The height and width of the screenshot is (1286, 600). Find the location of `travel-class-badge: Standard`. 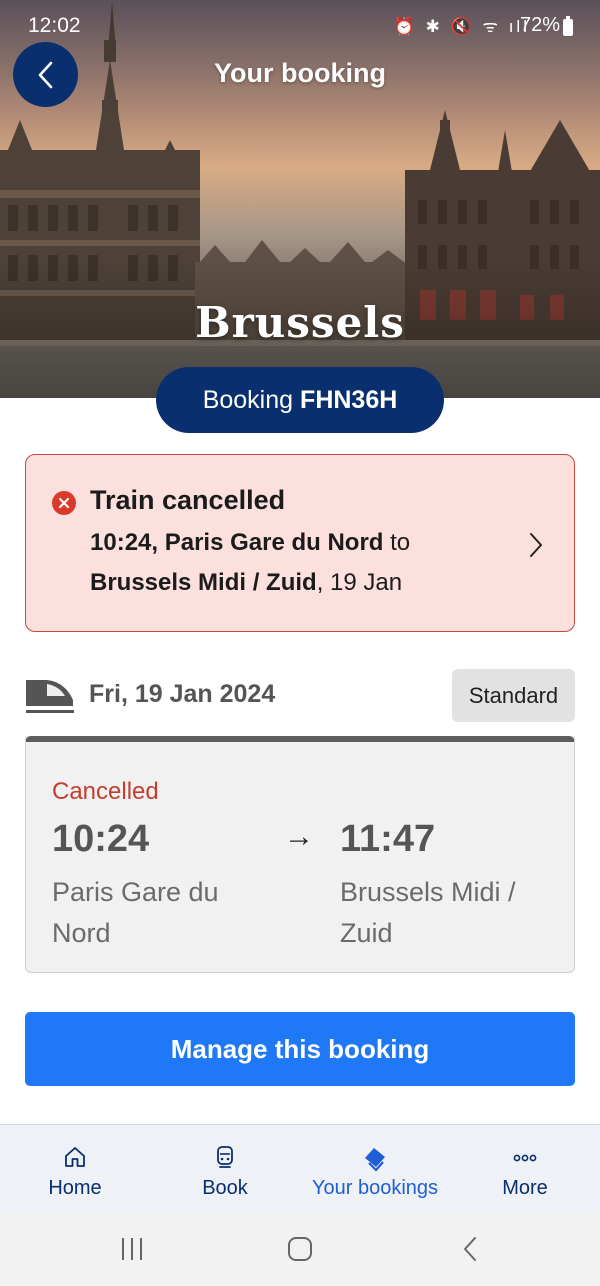

travel-class-badge: Standard is located at coordinates (513, 695).